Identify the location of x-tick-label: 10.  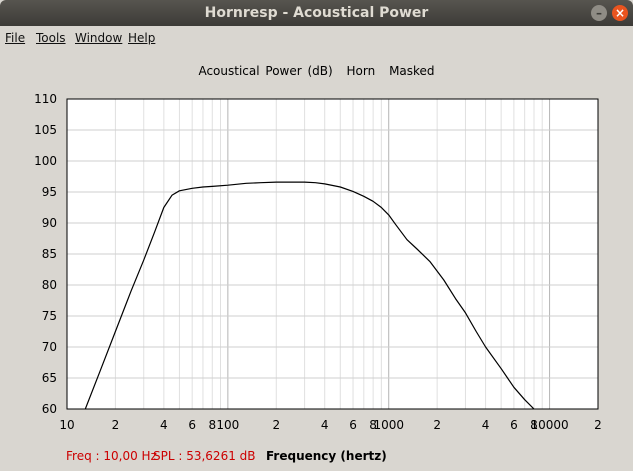
(66, 425).